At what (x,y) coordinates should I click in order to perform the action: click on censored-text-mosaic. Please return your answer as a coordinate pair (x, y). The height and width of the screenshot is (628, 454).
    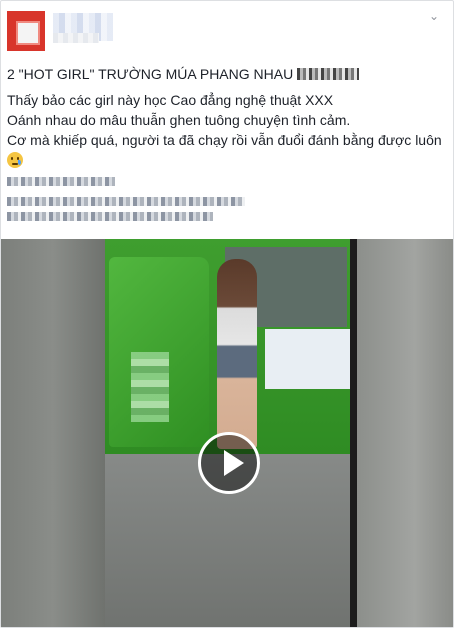
    Looking at the image, I should click on (328, 74).